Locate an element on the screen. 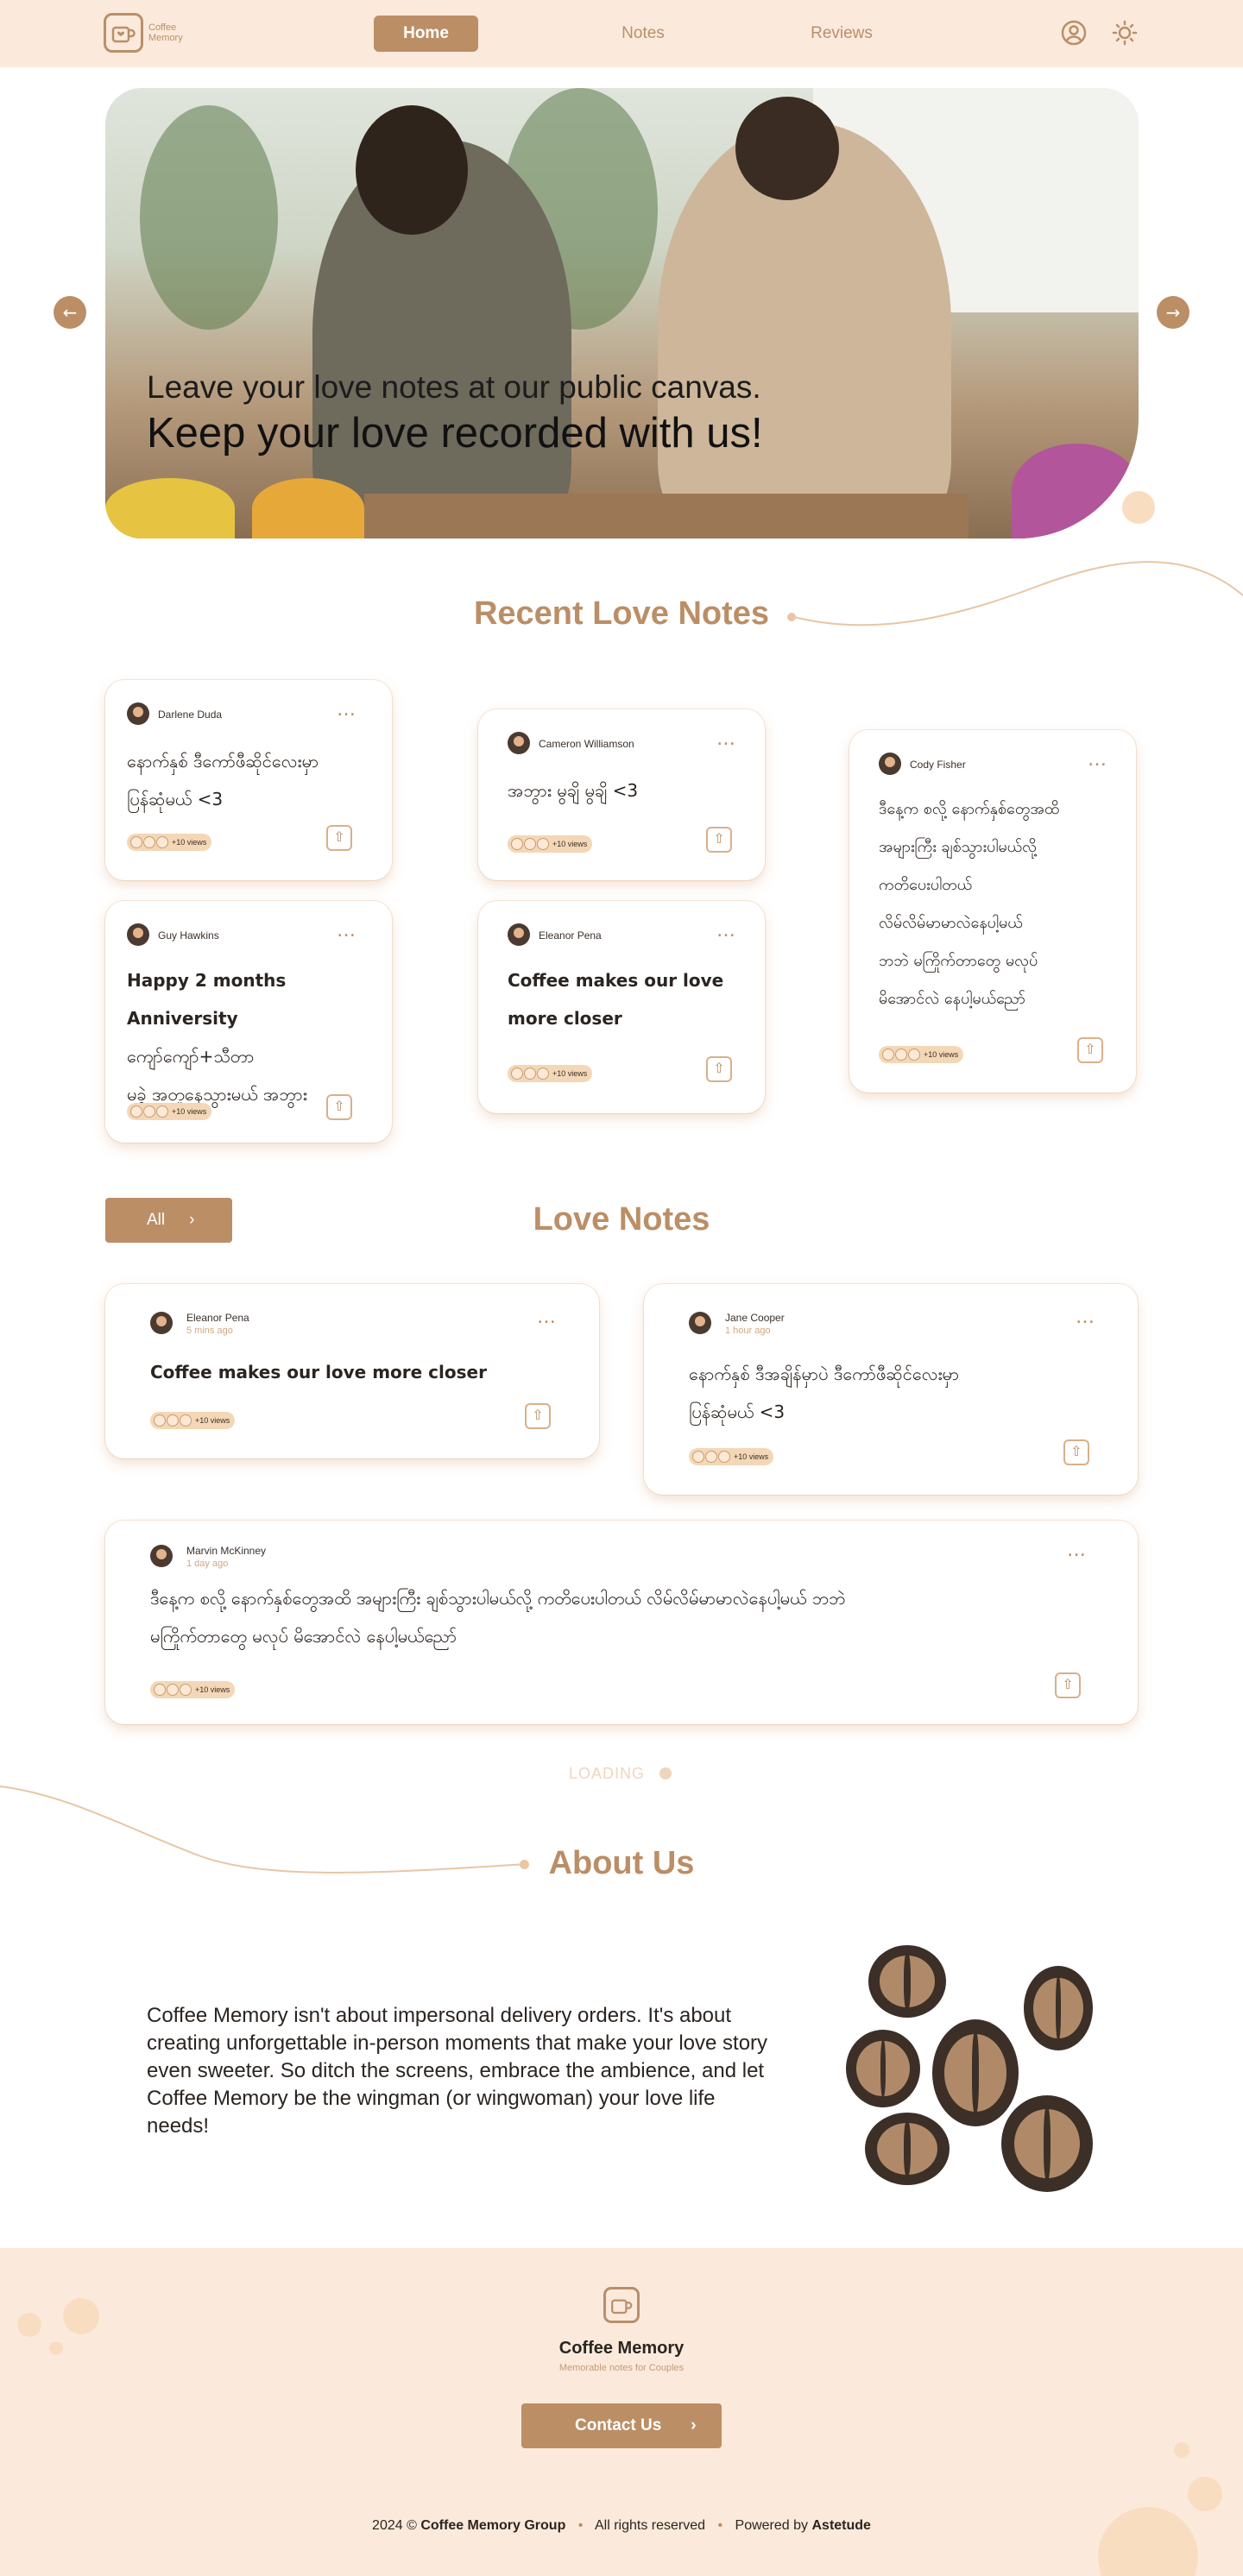 The width and height of the screenshot is (1243, 2576). about-title: About Us is located at coordinates (621, 1863).